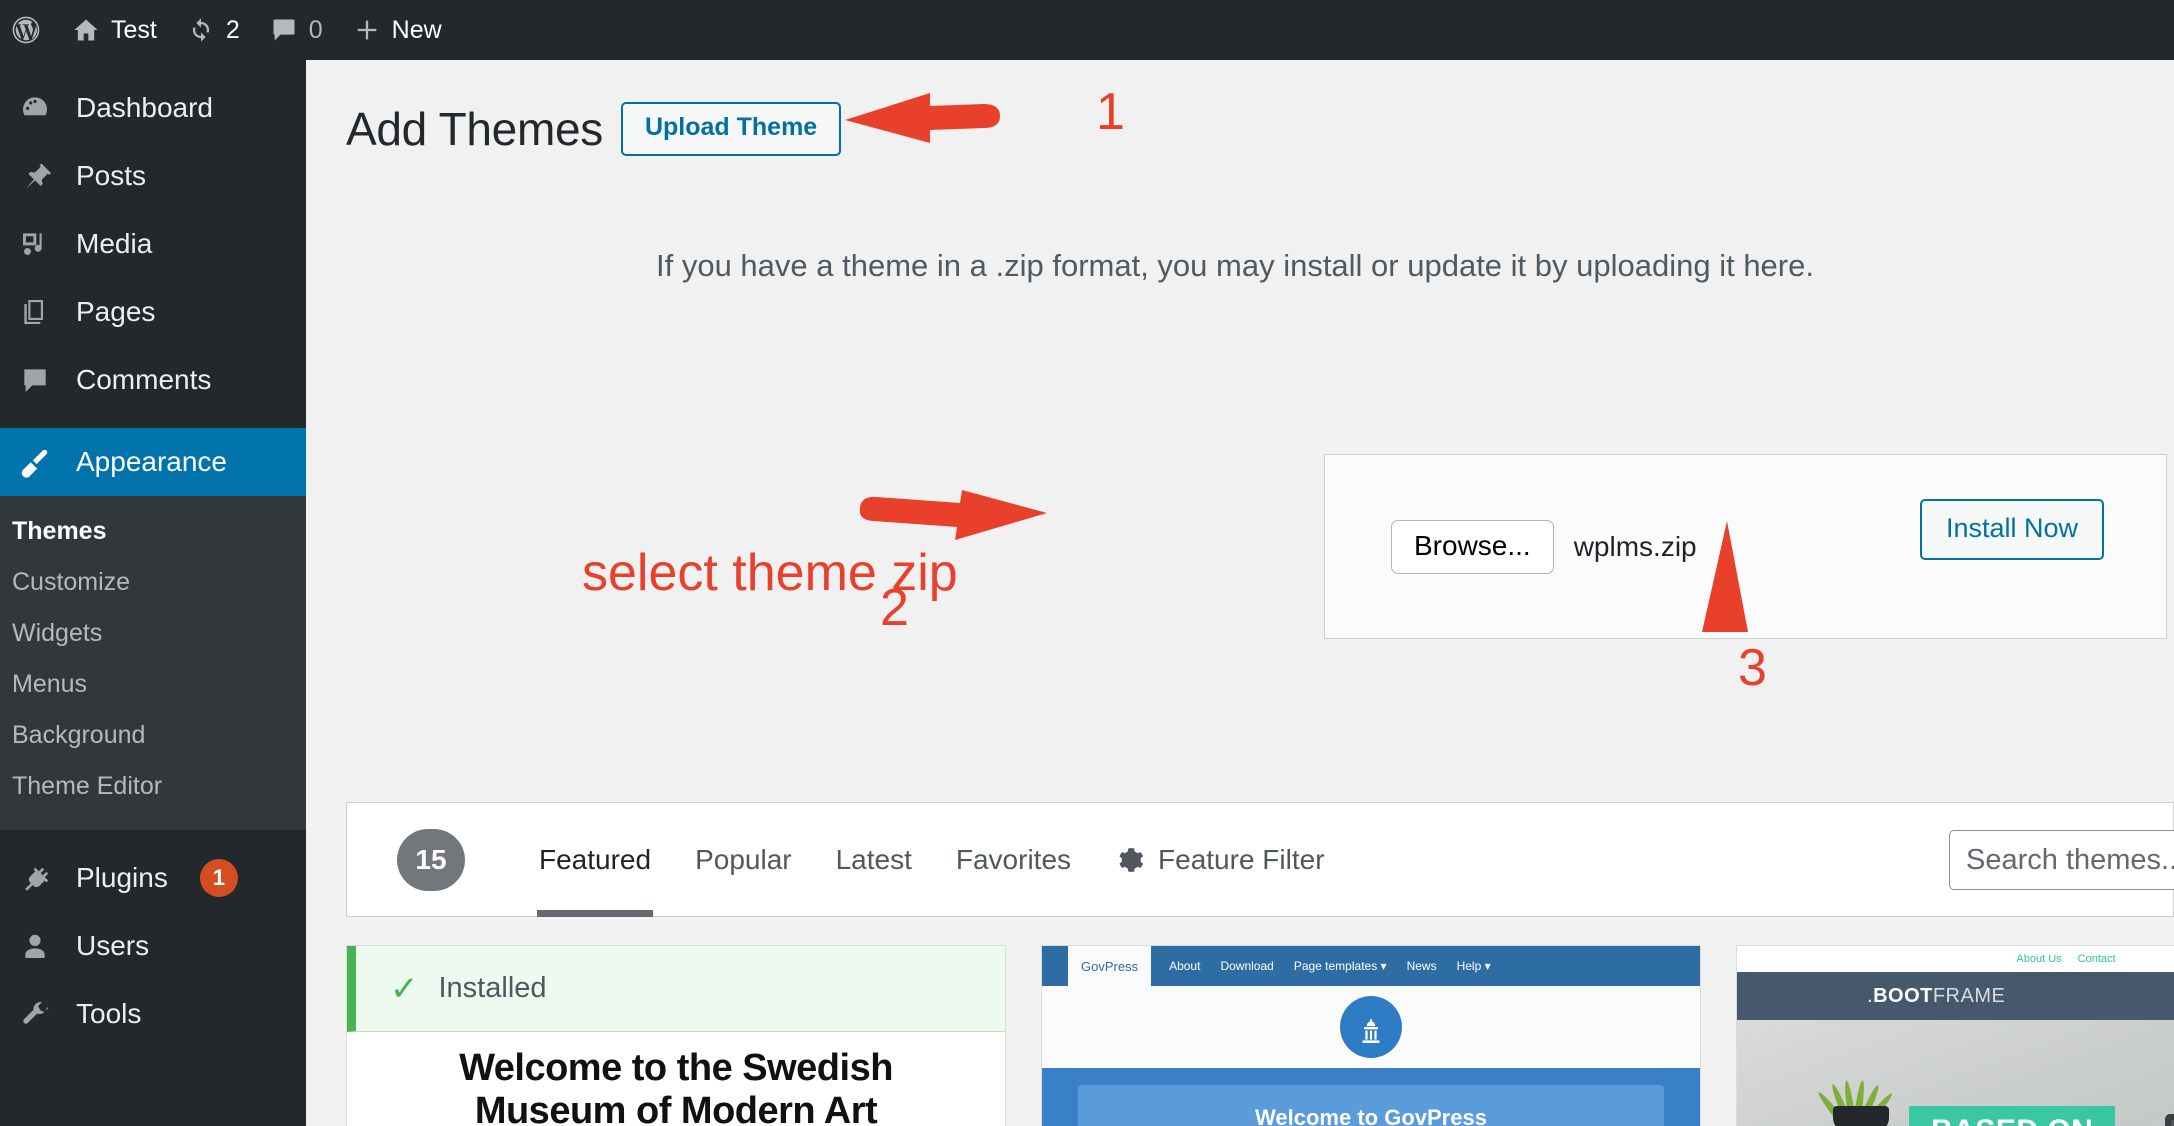 The image size is (2174, 1126). What do you see at coordinates (474, 129) in the screenshot?
I see `page-title: Add Themes` at bounding box center [474, 129].